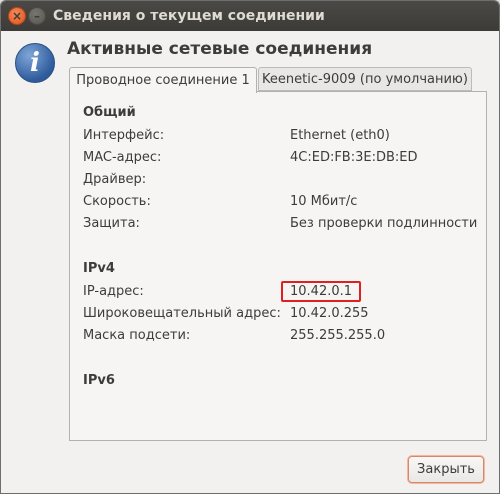 The width and height of the screenshot is (500, 494). Describe the element at coordinates (109, 112) in the screenshot. I see `section-general-title: Общий` at that location.